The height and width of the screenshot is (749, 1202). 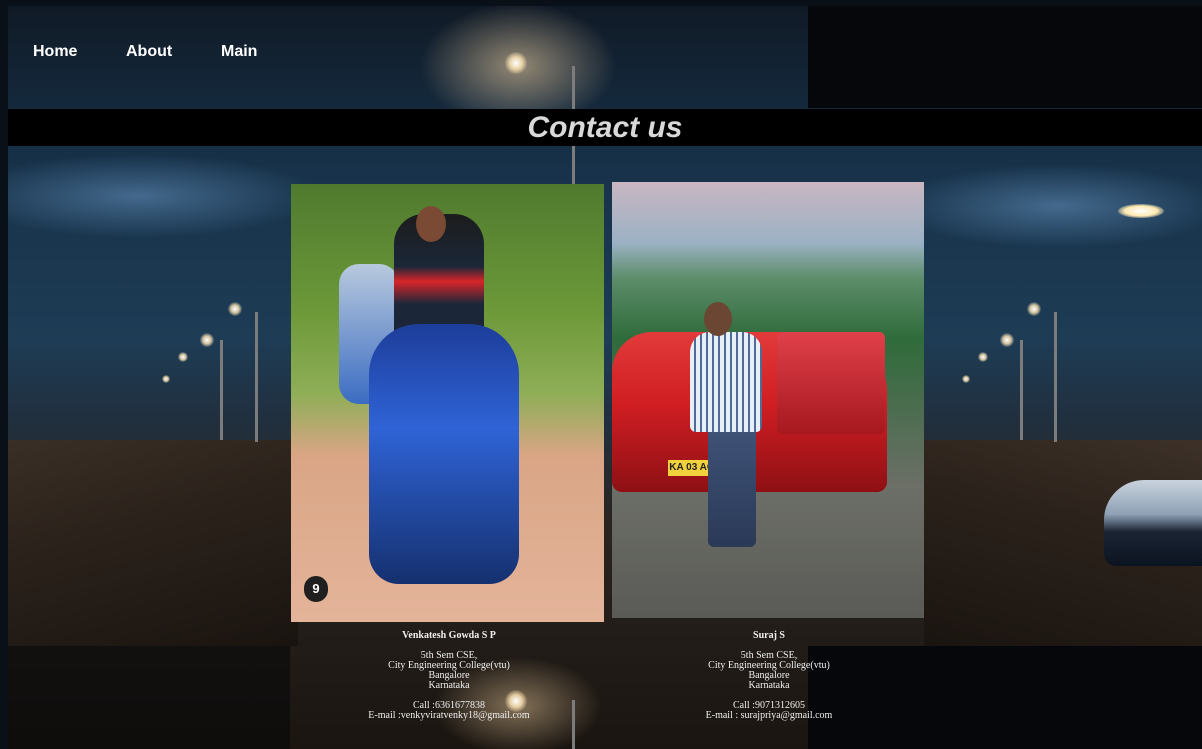 What do you see at coordinates (153, 543) in the screenshot?
I see `road-left` at bounding box center [153, 543].